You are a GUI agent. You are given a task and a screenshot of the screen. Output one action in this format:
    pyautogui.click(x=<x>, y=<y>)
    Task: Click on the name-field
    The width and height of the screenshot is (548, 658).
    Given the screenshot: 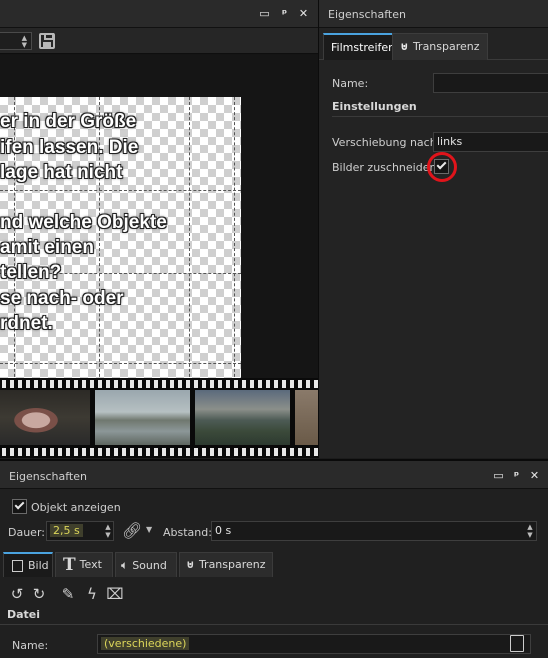 What is the action you would take?
    pyautogui.click(x=490, y=83)
    